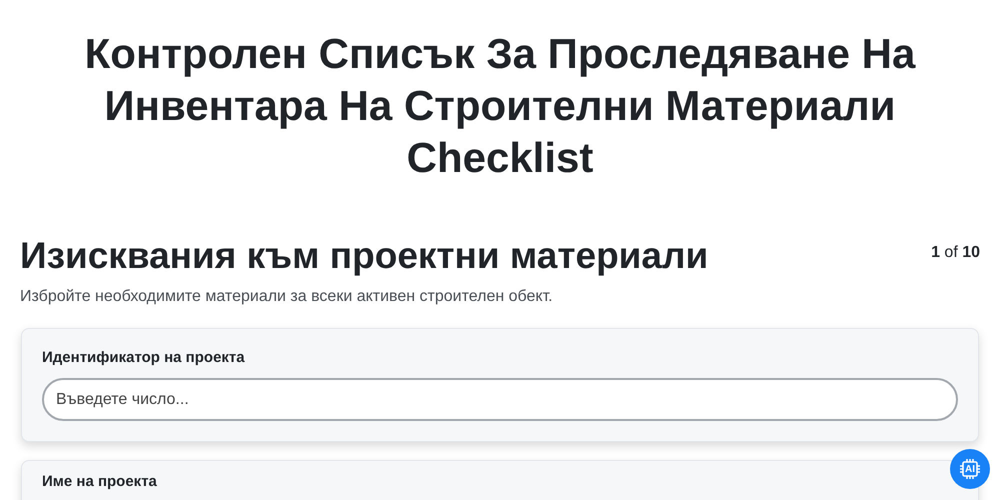 Image resolution: width=1000 pixels, height=500 pixels. Describe the element at coordinates (144, 357) in the screenshot. I see `field-label: Идентификатор на проекта` at that location.